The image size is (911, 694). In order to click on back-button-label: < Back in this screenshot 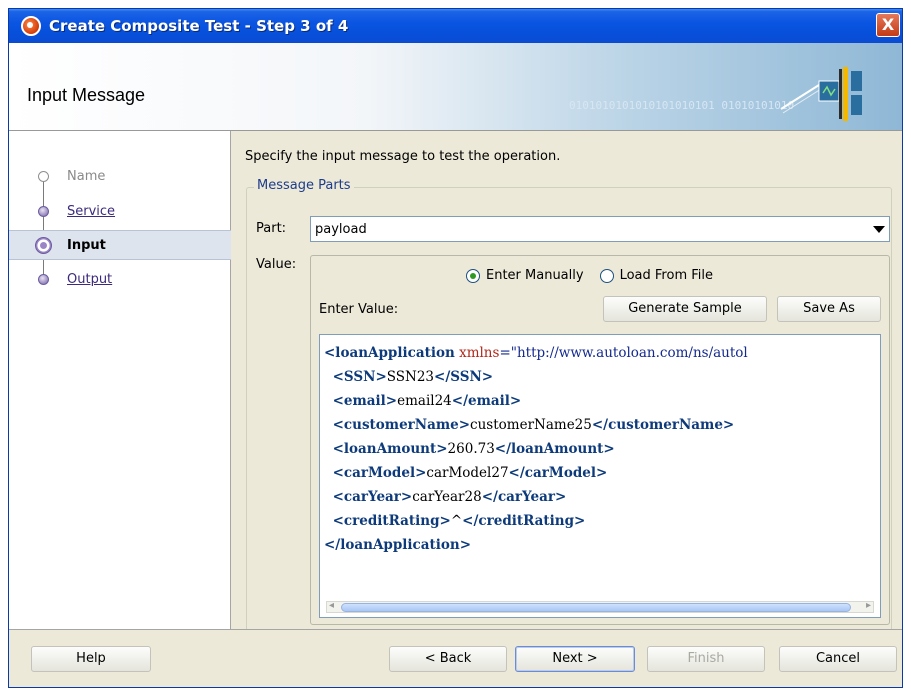, I will do `click(448, 658)`.